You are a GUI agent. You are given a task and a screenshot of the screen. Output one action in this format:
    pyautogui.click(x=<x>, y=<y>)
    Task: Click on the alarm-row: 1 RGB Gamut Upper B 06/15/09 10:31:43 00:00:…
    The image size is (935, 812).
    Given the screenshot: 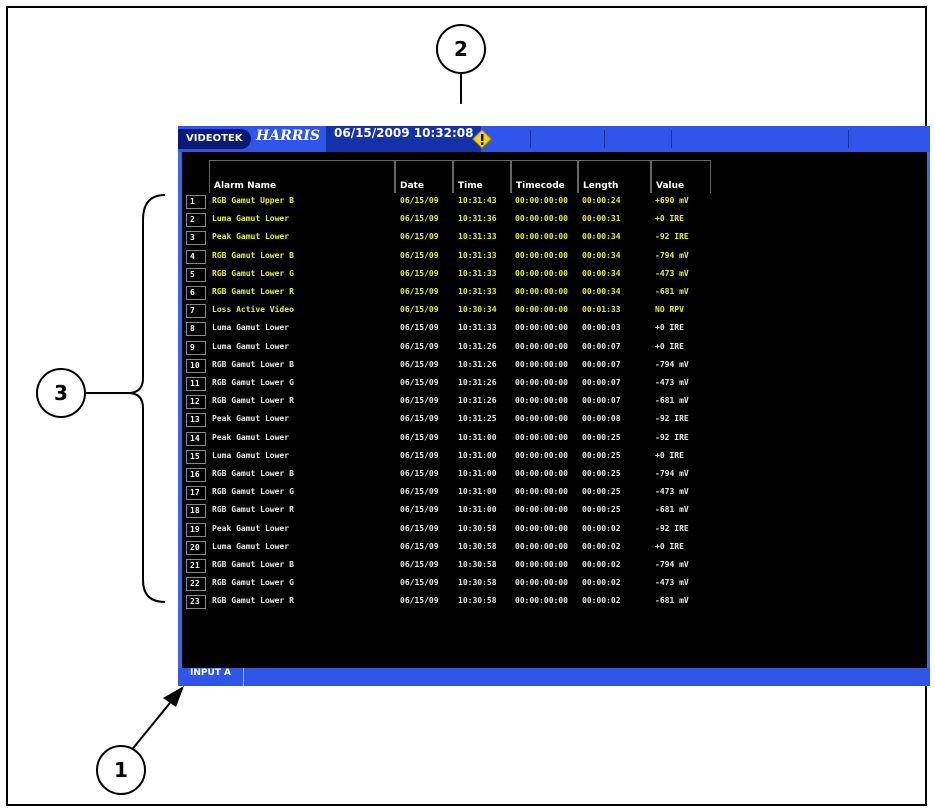 What is the action you would take?
    pyautogui.click(x=482, y=201)
    